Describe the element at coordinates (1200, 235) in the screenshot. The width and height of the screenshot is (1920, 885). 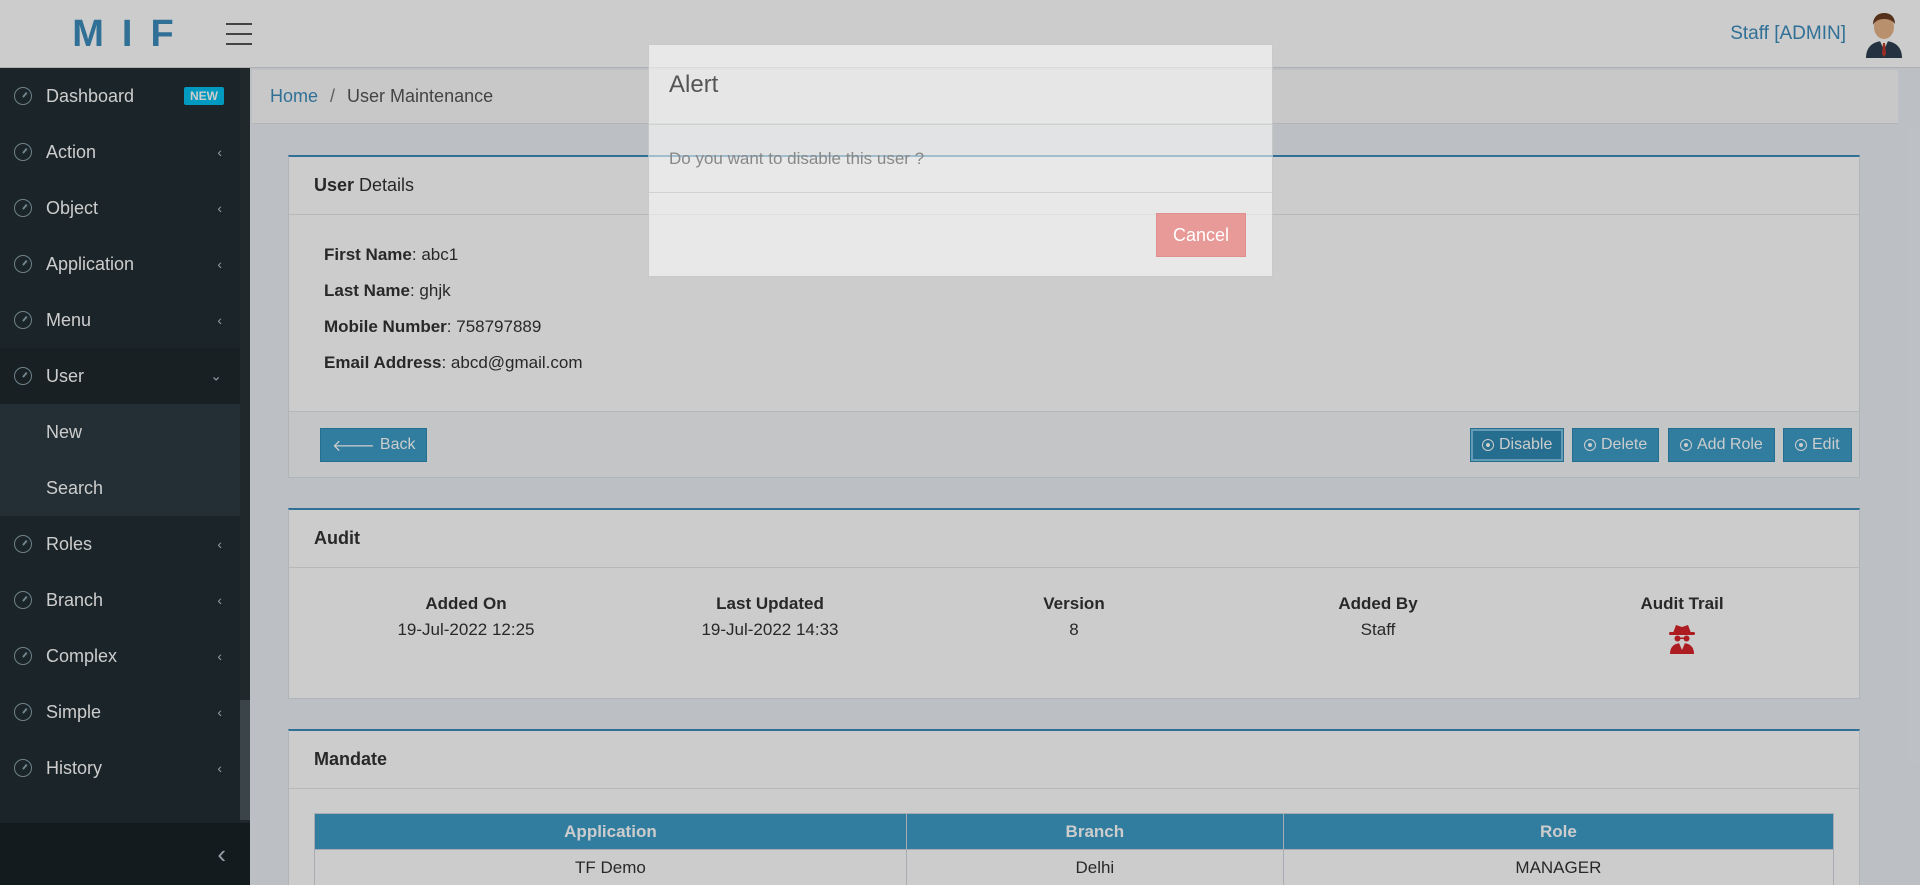
I see `cancel-button: Cancel` at that location.